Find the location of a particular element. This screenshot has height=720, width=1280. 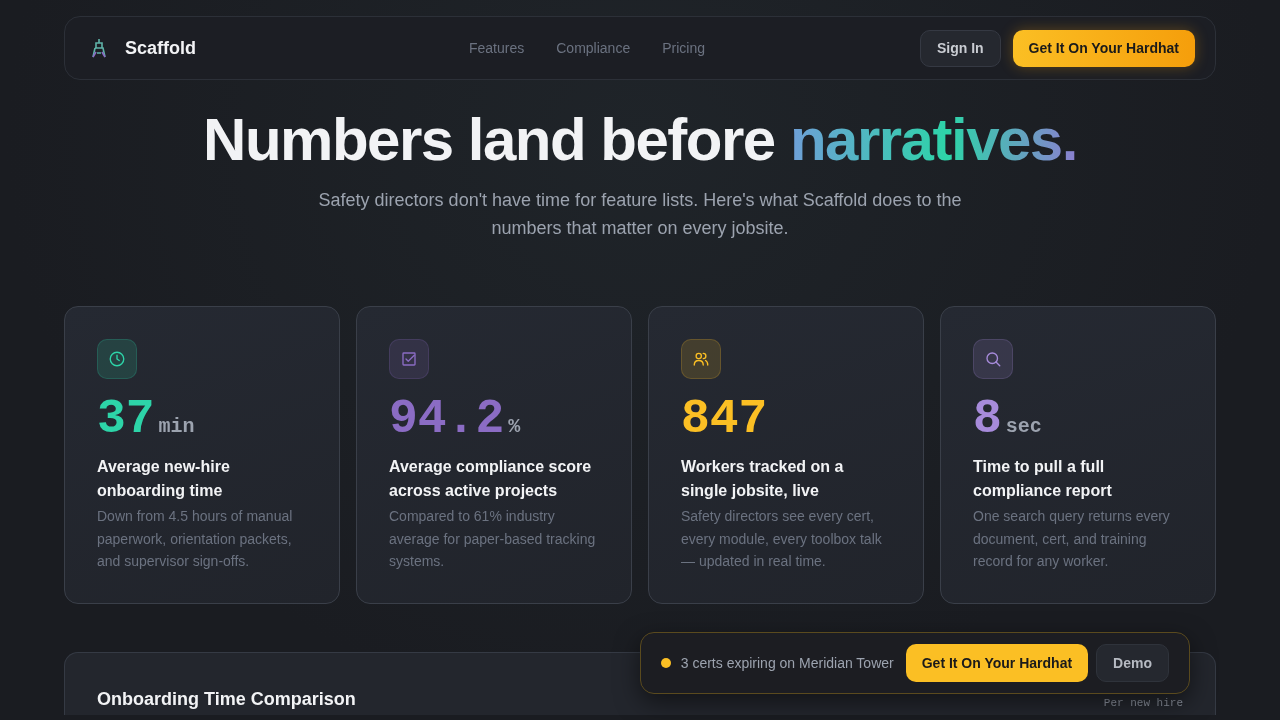

status-dot is located at coordinates (665, 663).